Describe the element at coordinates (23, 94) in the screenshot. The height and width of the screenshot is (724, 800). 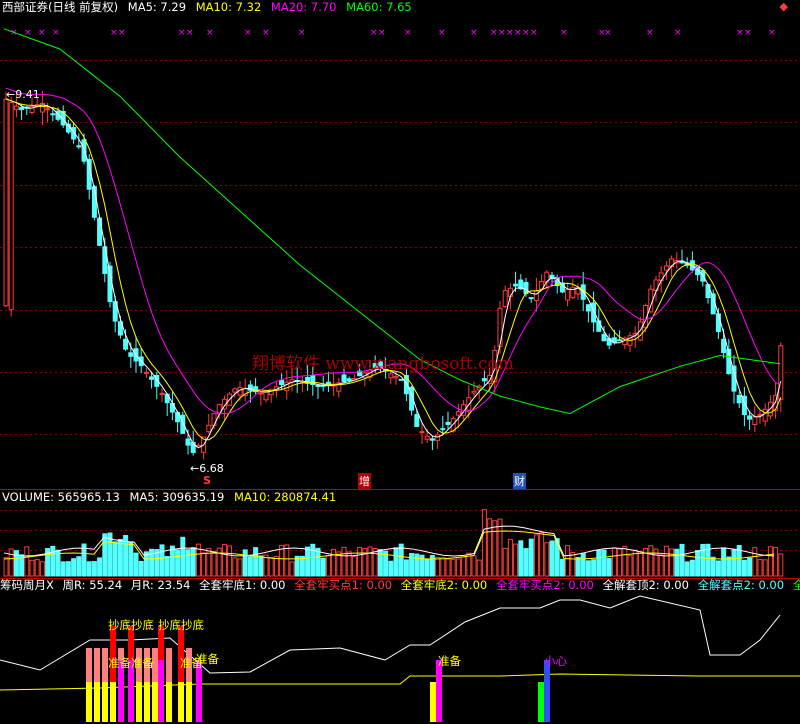
I see `high-label: ←9.41` at that location.